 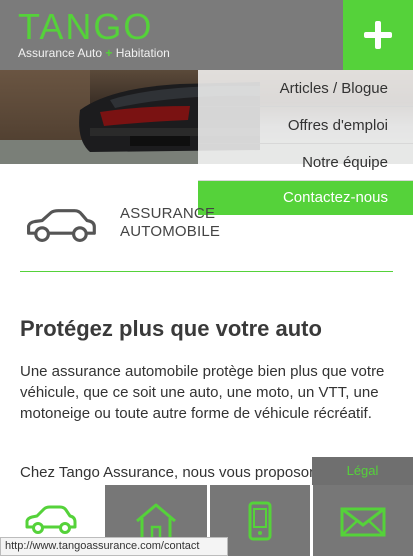 I want to click on section-header: ASSURANCE AUTOMOBILE, so click(x=206, y=233).